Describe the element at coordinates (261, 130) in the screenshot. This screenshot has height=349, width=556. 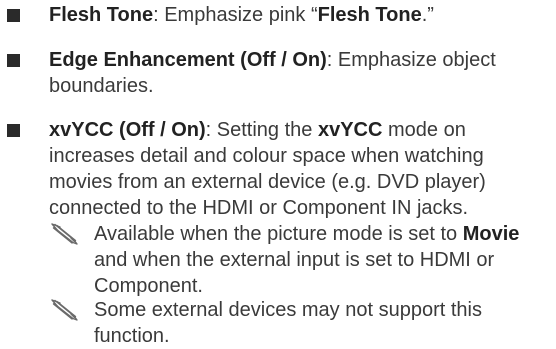
I see `item-desc: : Setting the` at that location.